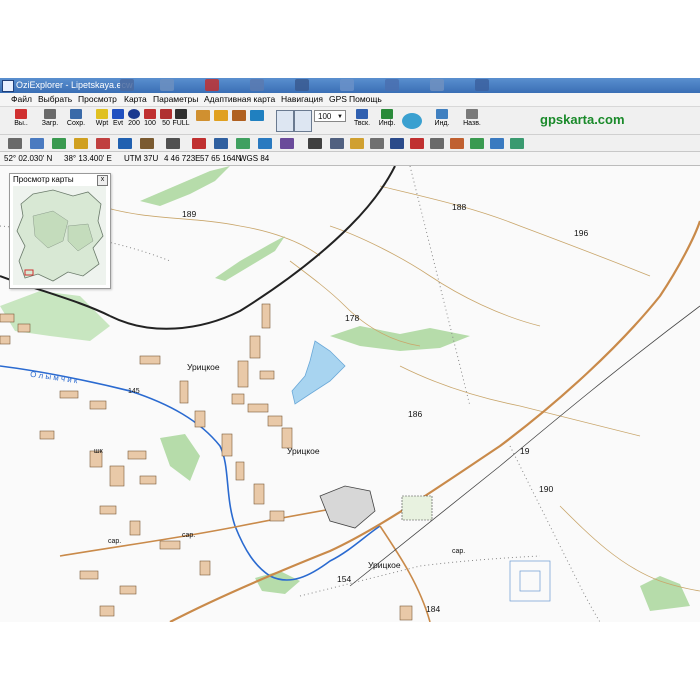  I want to click on menu-file: Файл, so click(21, 99).